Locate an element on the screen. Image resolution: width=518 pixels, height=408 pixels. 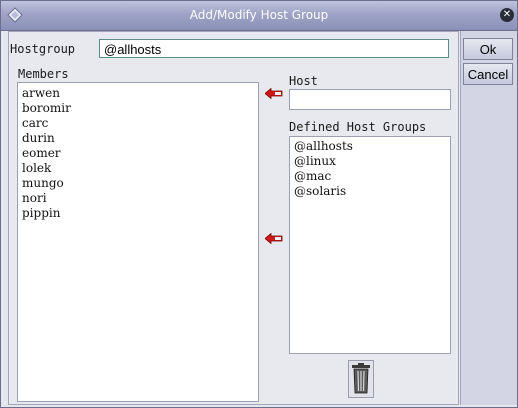
members-label: Members is located at coordinates (43, 74).